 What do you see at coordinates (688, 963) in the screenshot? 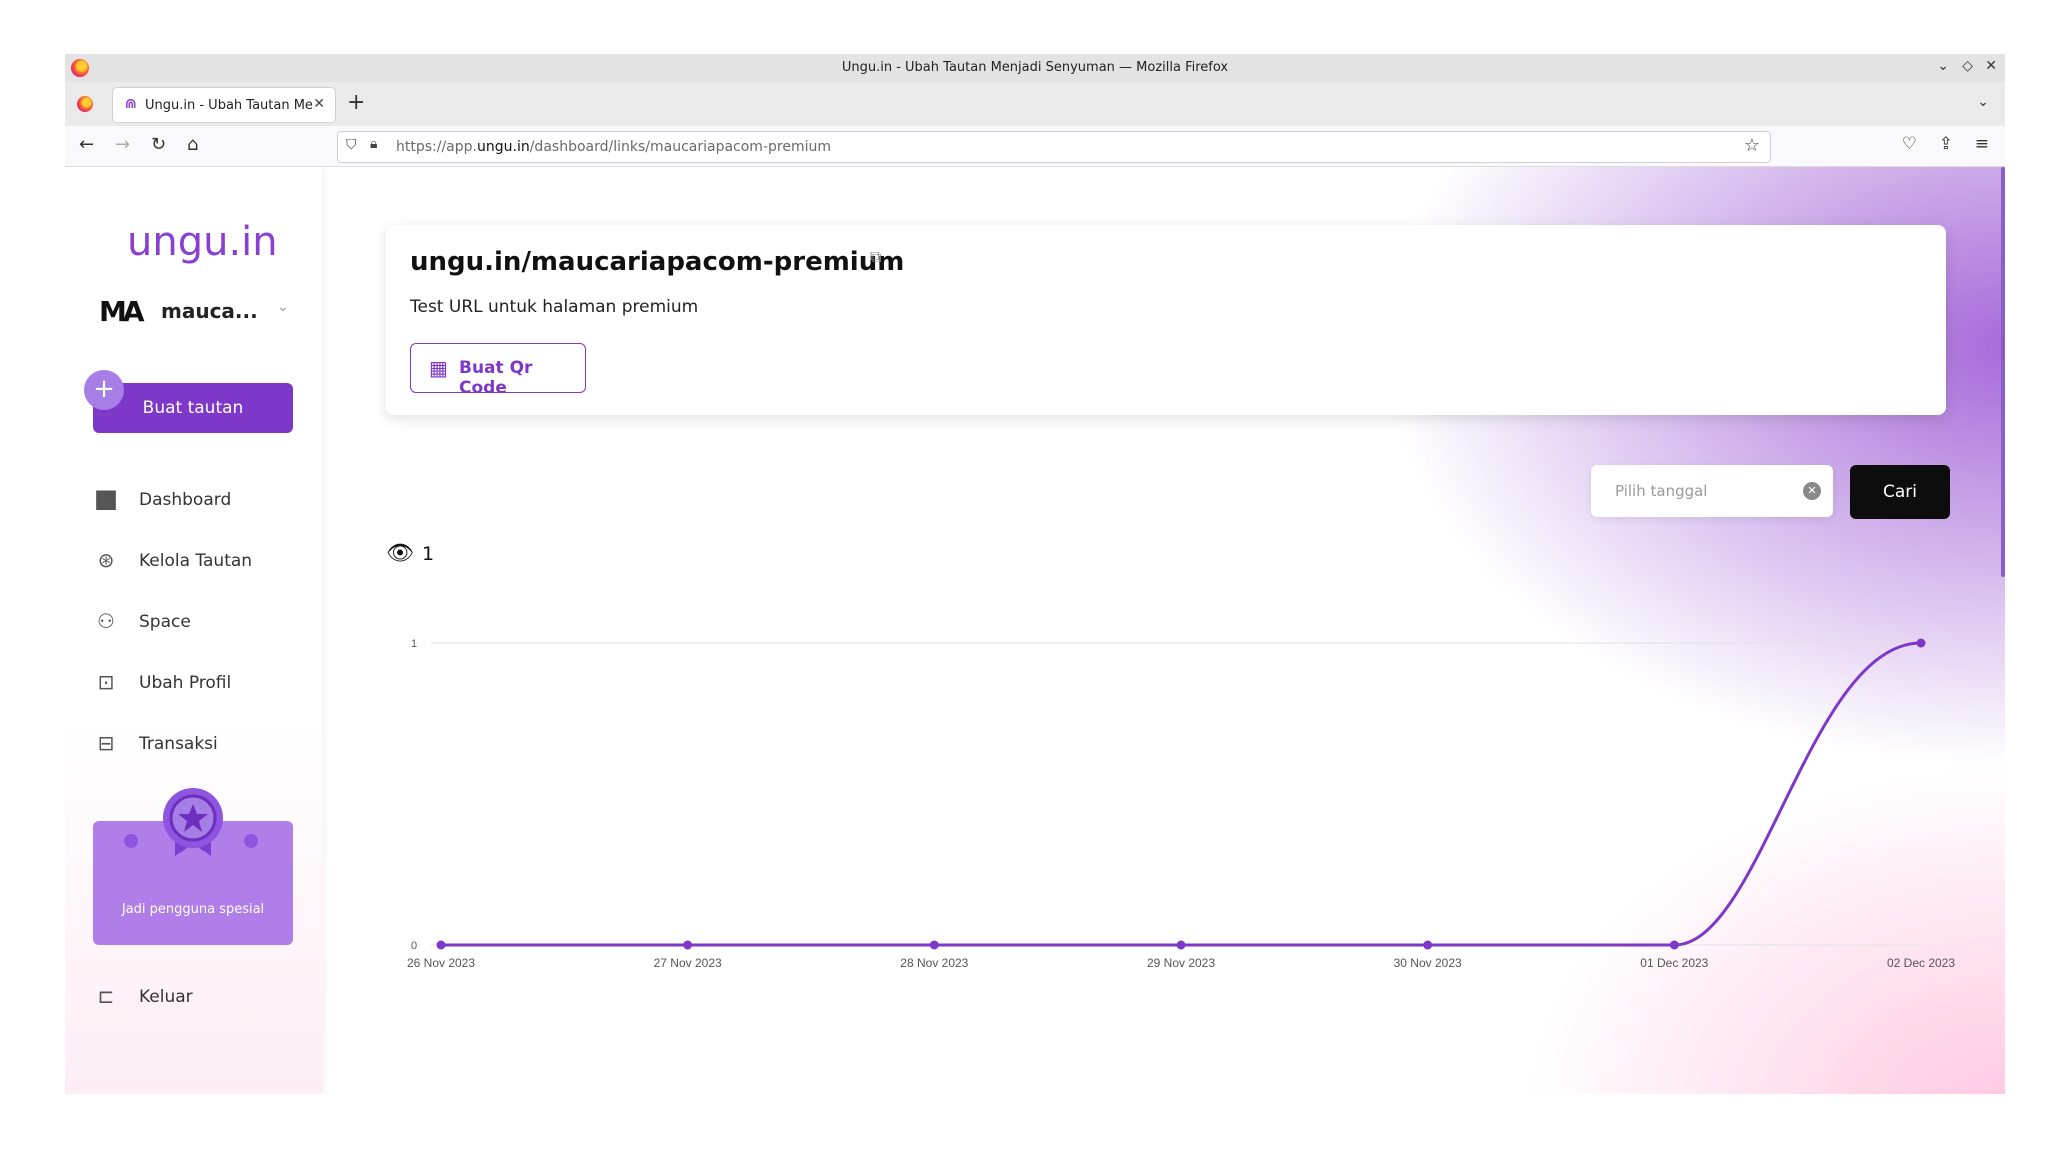
I see `x-tick-label: 27 Nov 2023` at bounding box center [688, 963].